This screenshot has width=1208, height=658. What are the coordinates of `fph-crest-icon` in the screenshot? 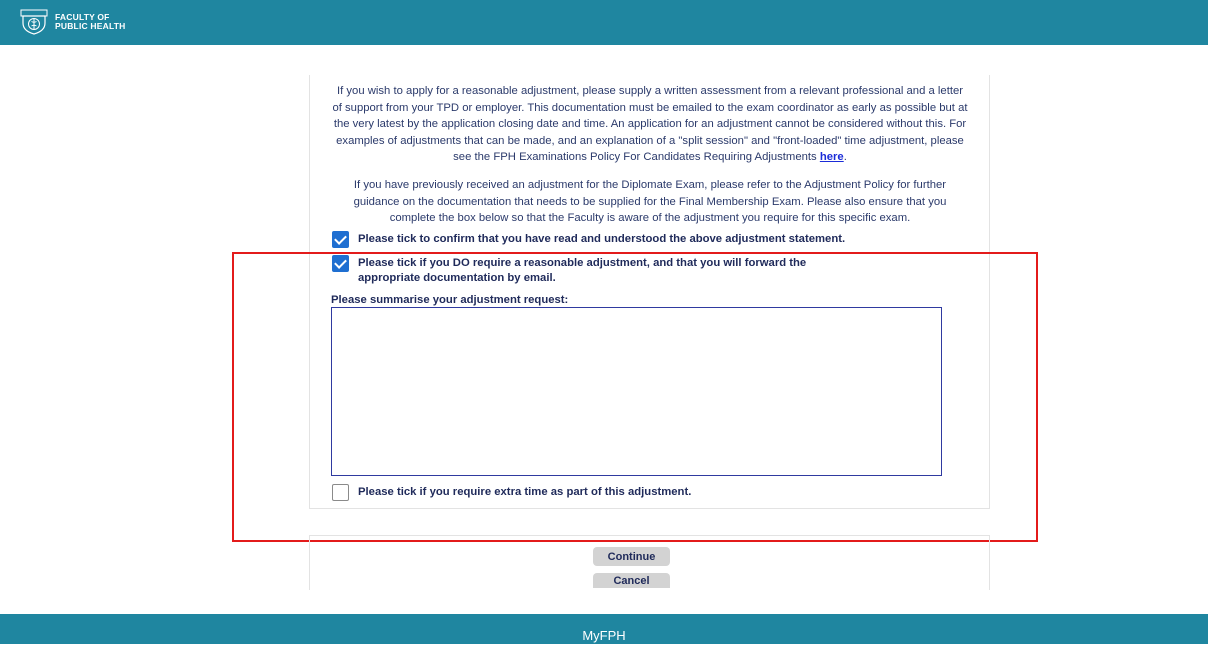 It's located at (34, 22).